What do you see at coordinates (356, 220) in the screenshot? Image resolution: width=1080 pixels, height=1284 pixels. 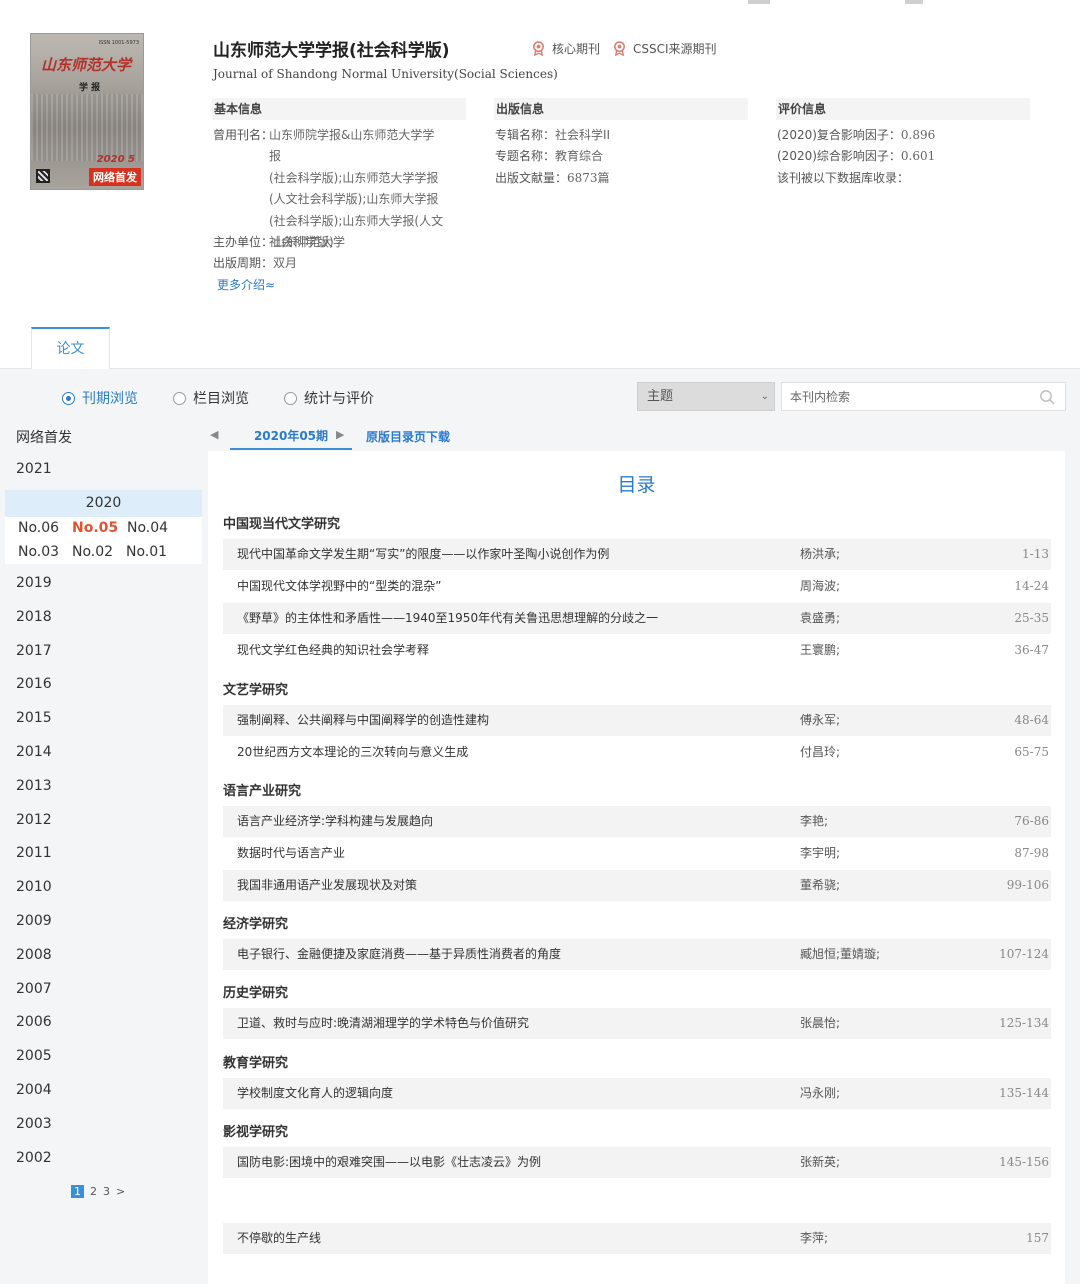 I see `former-name-line: (社会科学版);山东师大学报(人文` at bounding box center [356, 220].